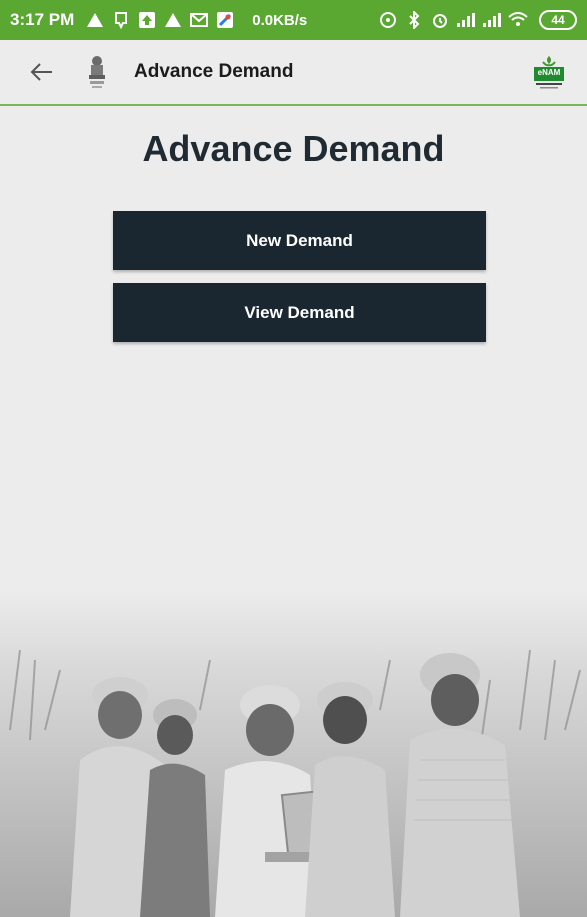  I want to click on back-button, so click(42, 72).